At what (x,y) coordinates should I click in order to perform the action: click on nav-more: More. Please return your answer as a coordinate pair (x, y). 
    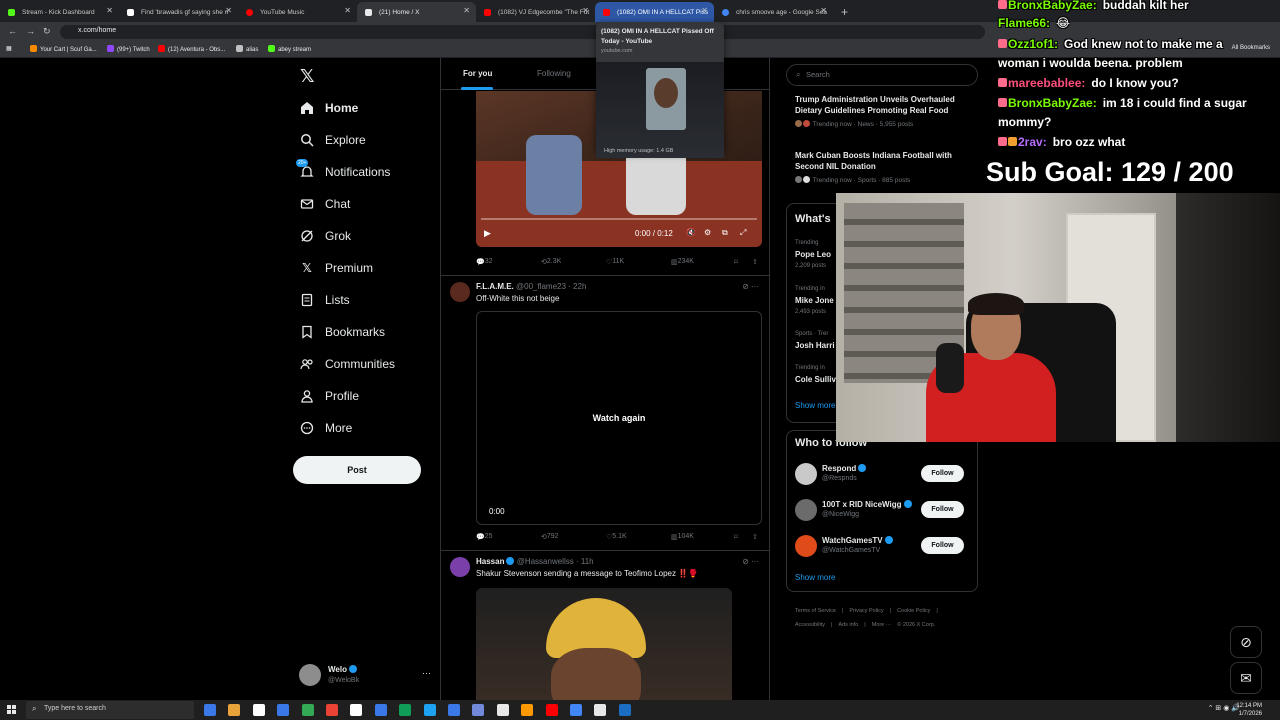
    Looking at the image, I should click on (326, 428).